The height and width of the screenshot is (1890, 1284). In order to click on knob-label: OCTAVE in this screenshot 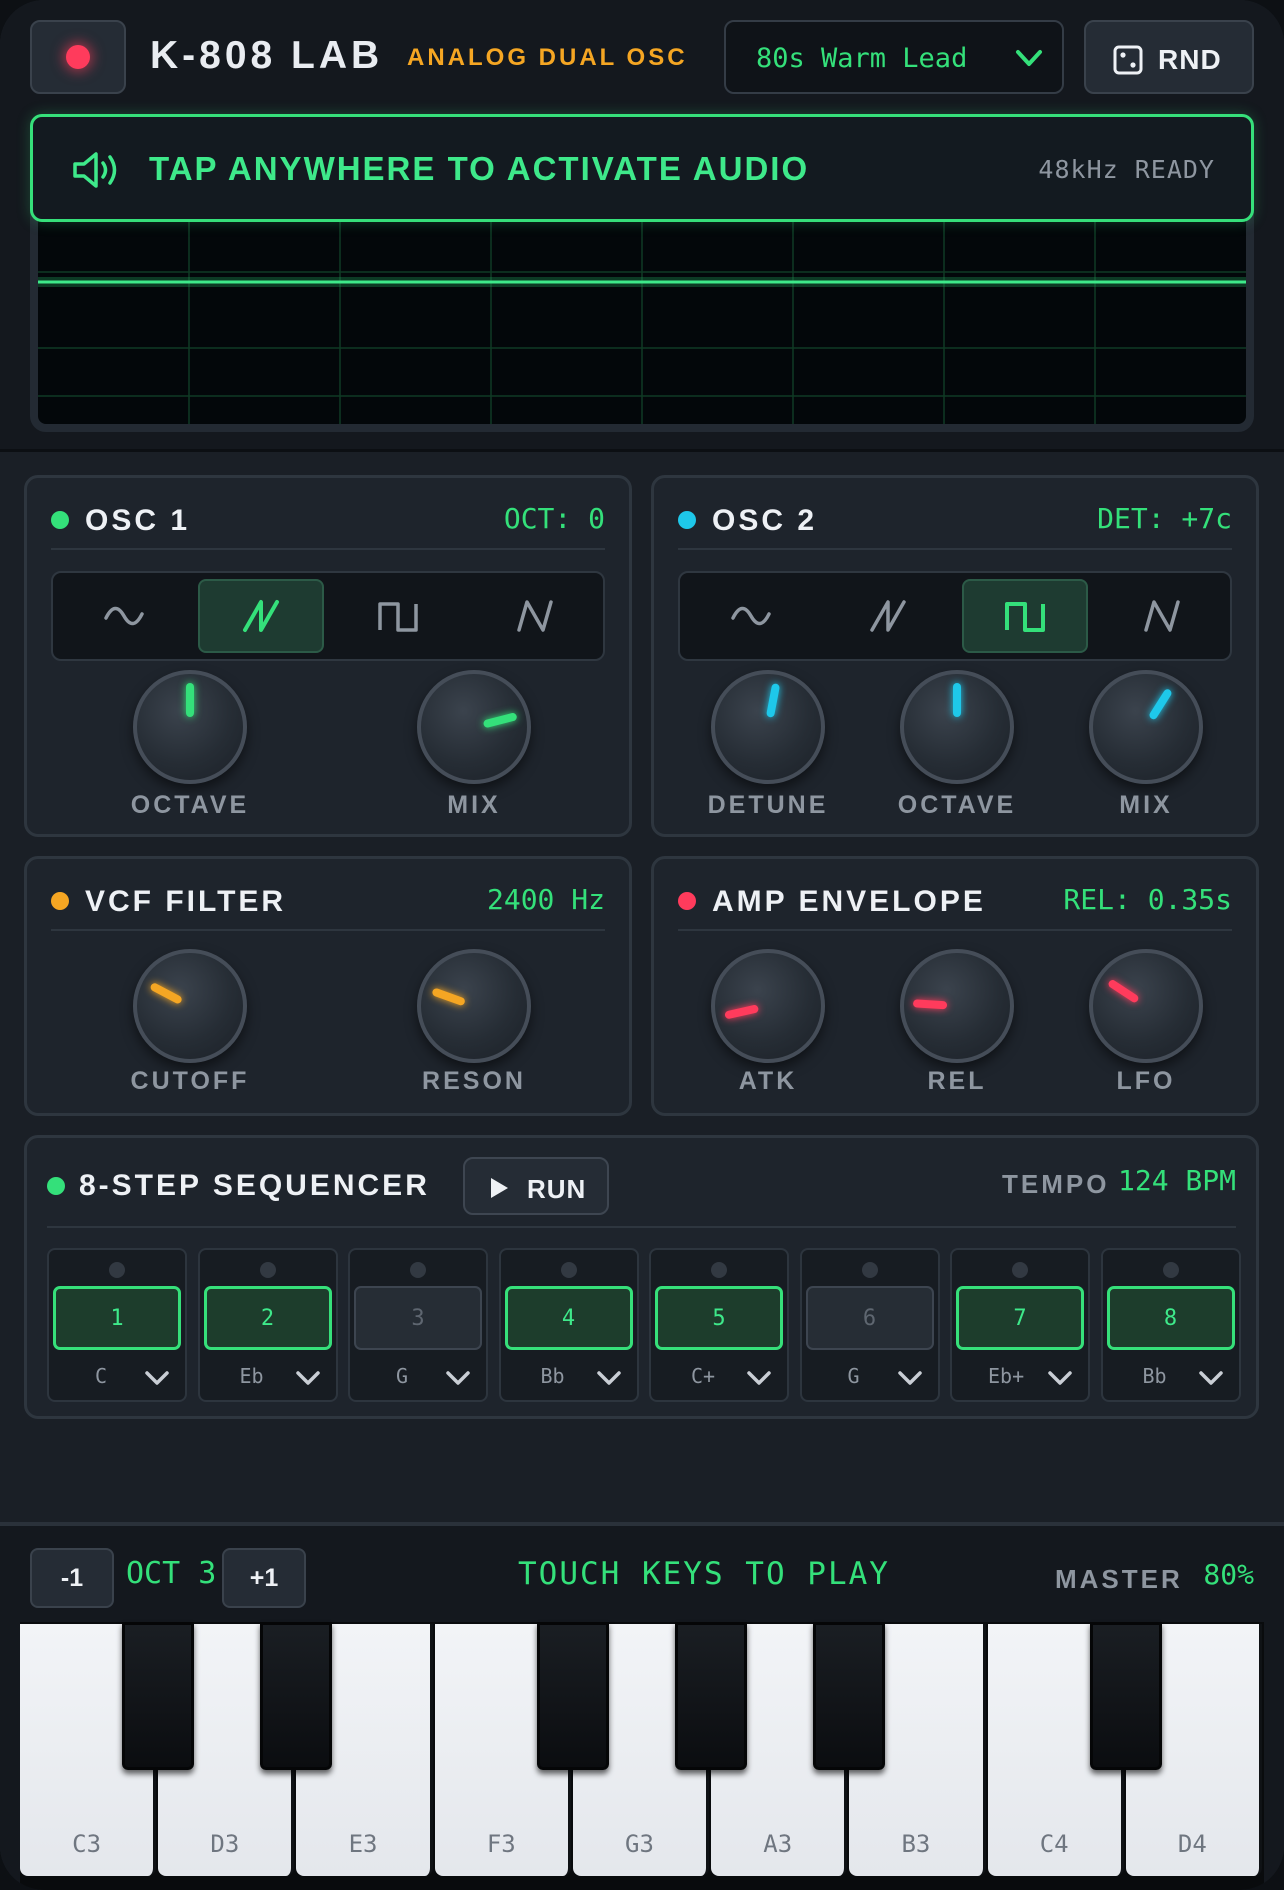, I will do `click(957, 805)`.